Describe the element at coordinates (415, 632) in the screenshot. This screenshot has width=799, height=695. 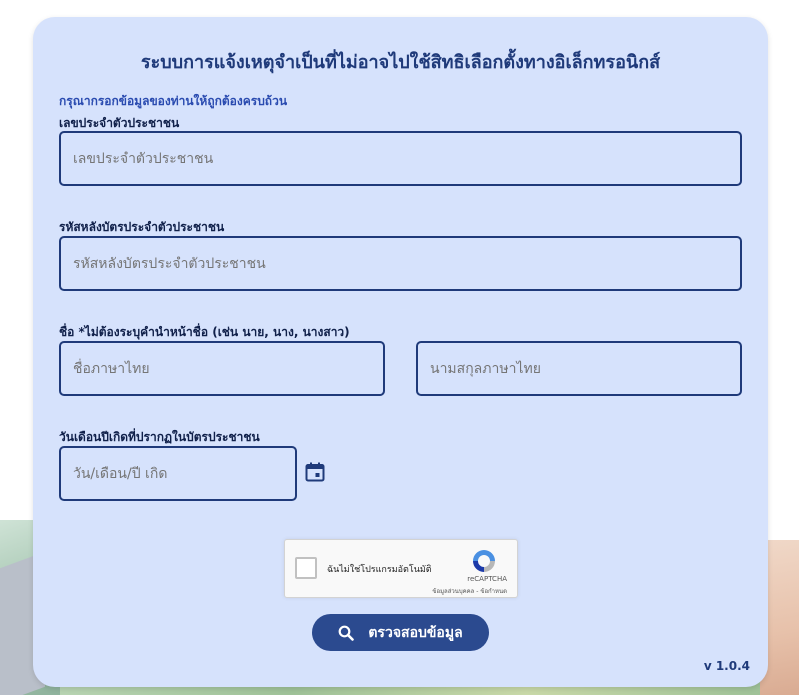
I see `verify-button-label: ตรวจสอบข้อมูล` at that location.